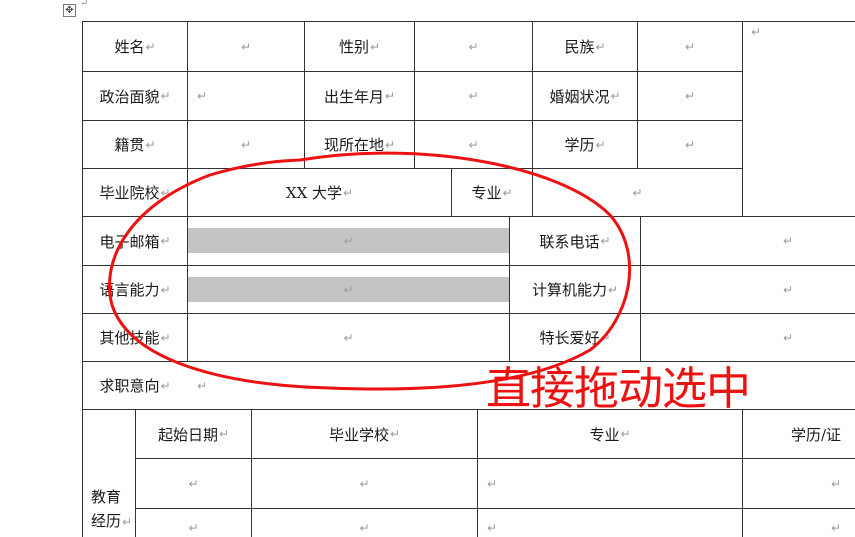 The height and width of the screenshot is (537, 855). Describe the element at coordinates (348, 289) in the screenshot. I see `language-value-cell: ↵` at that location.